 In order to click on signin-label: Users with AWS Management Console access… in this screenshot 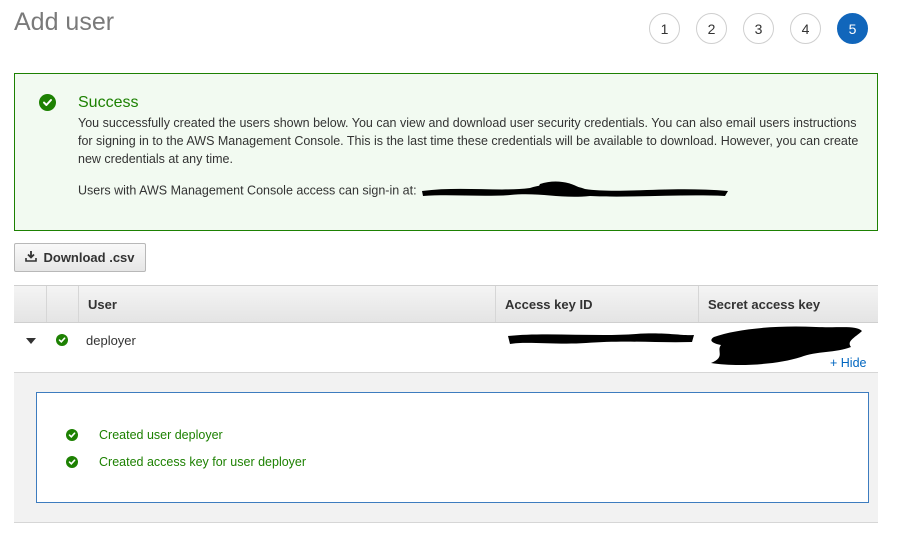, I will do `click(247, 190)`.